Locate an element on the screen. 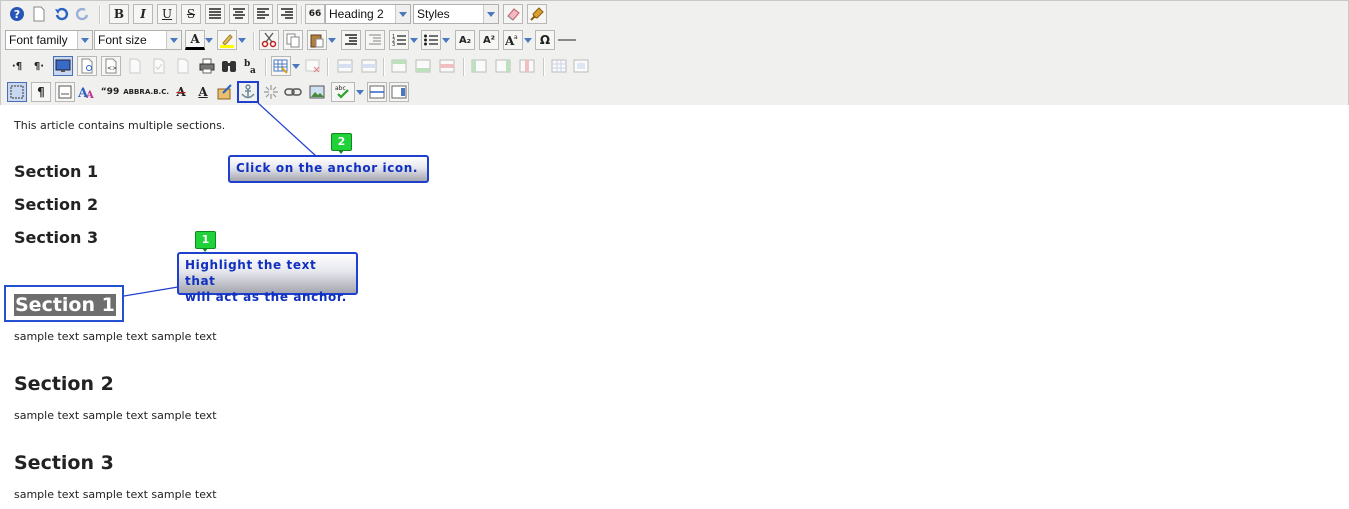 This screenshot has height=509, width=1349. bullet-list-dropdown is located at coordinates (446, 40).